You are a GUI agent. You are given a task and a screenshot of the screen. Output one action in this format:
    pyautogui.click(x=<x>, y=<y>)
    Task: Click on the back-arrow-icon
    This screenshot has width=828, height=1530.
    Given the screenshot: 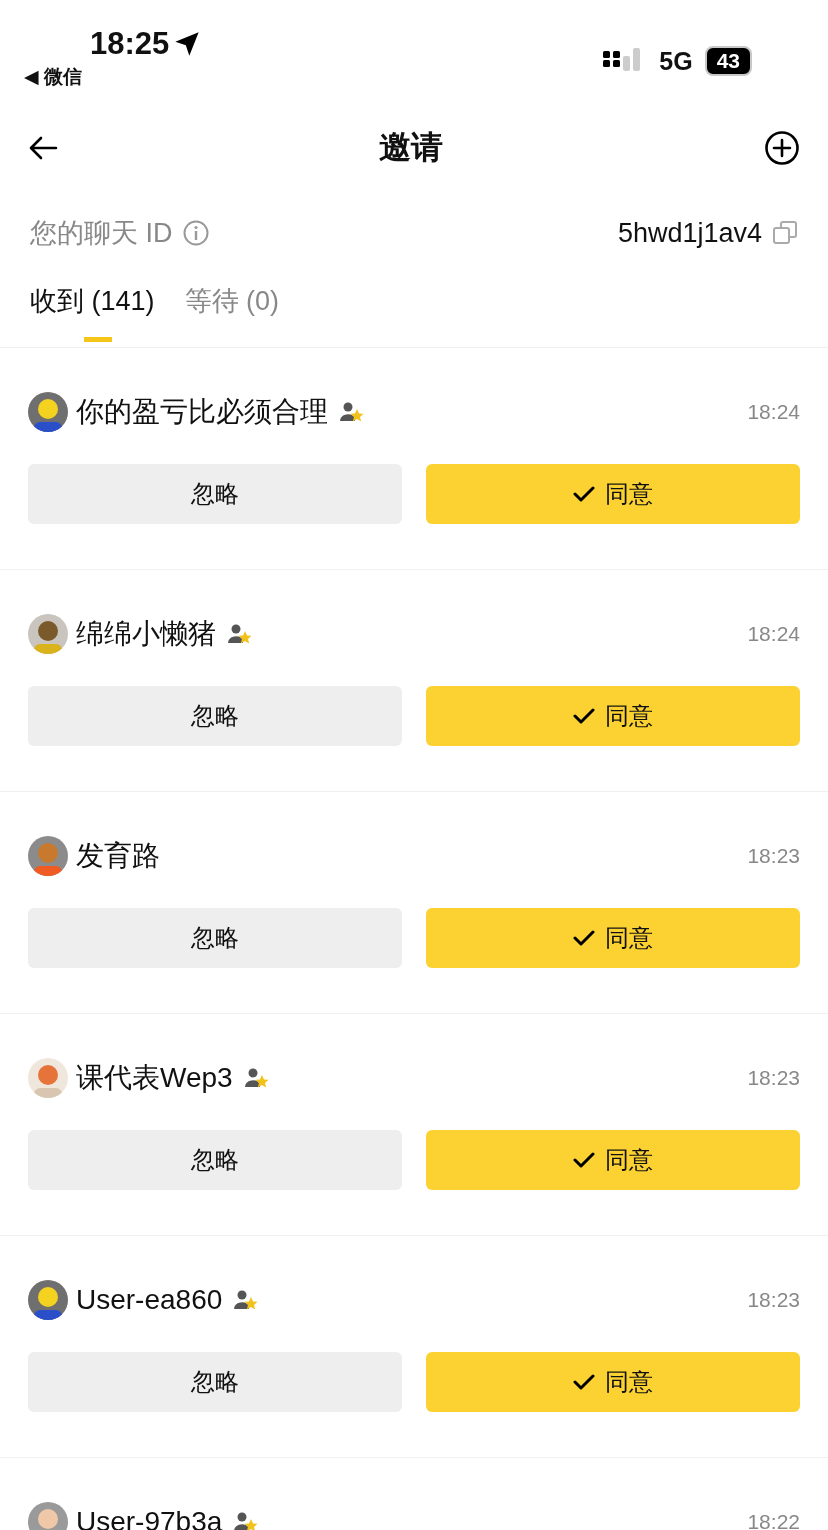 What is the action you would take?
    pyautogui.click(x=43, y=148)
    